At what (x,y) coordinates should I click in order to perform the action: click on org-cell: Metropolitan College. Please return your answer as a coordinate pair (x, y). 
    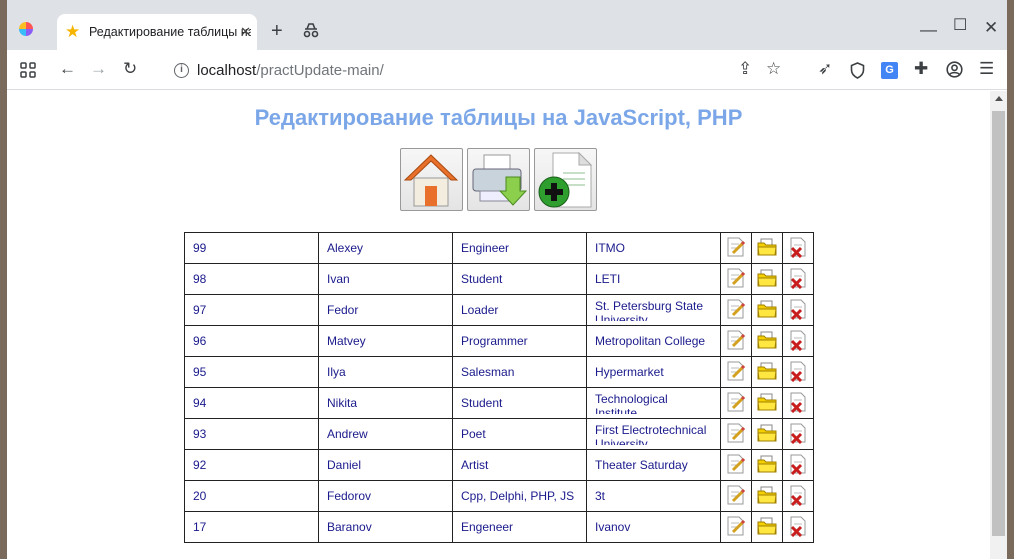
    Looking at the image, I should click on (653, 341).